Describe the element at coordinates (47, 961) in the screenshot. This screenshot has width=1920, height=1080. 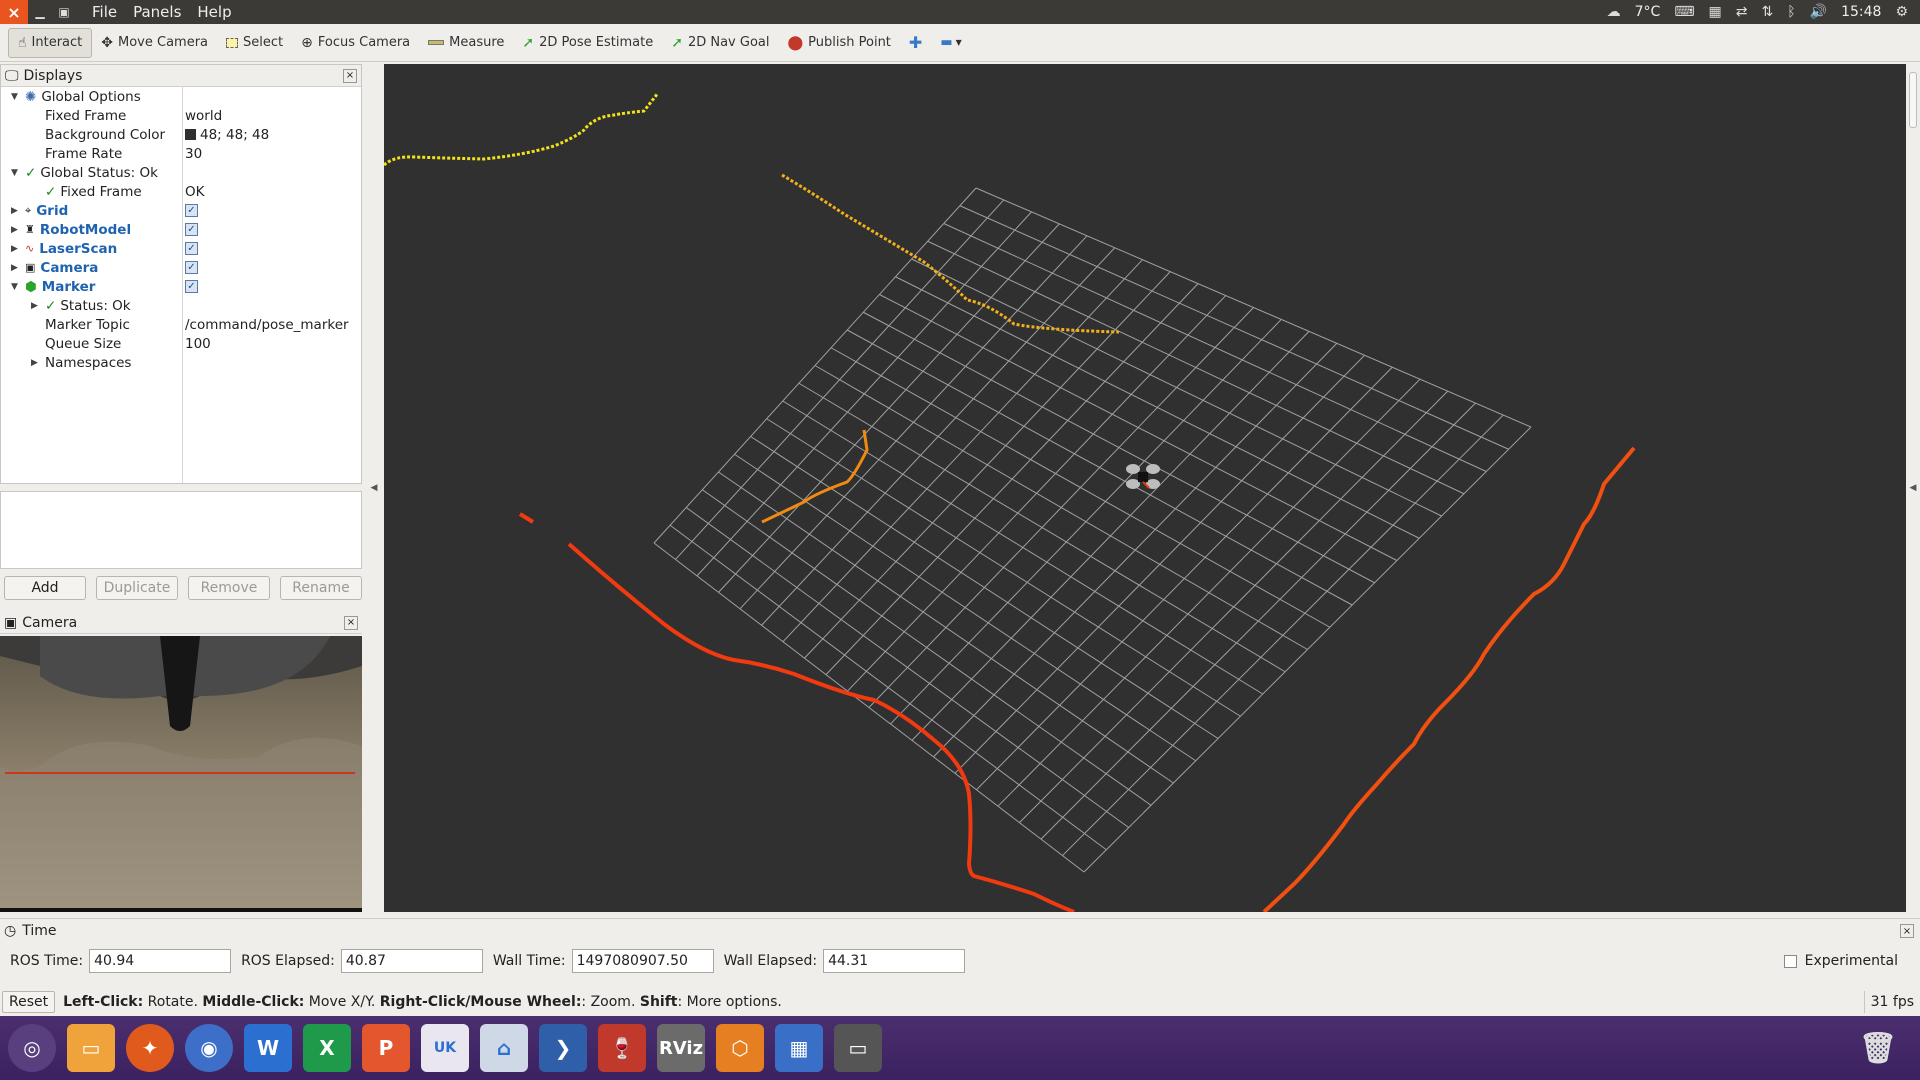
I see `ros-time-label: ROS Time:` at that location.